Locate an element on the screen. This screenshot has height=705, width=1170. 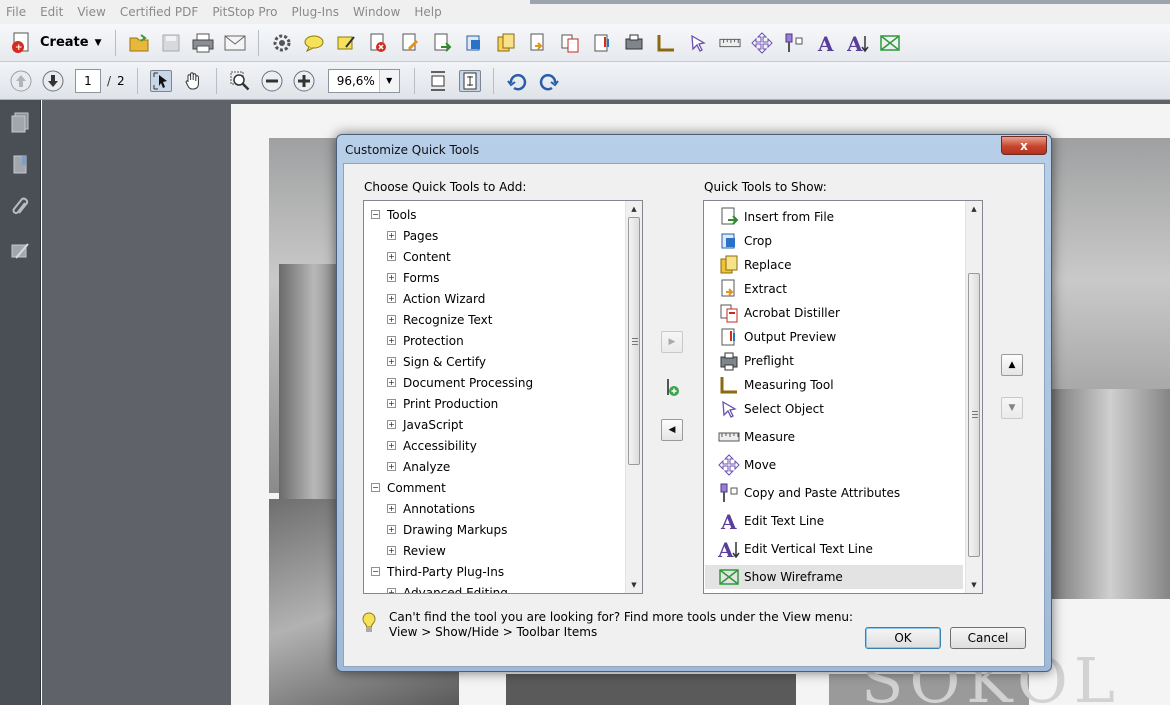
add-separator-button is located at coordinates (672, 388).